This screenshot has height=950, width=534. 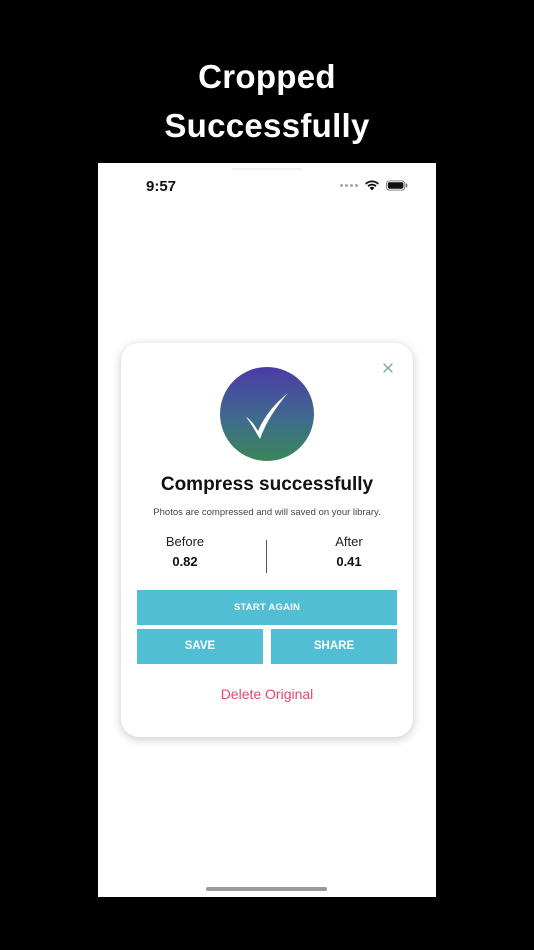 I want to click on wifi-icon, so click(x=372, y=185).